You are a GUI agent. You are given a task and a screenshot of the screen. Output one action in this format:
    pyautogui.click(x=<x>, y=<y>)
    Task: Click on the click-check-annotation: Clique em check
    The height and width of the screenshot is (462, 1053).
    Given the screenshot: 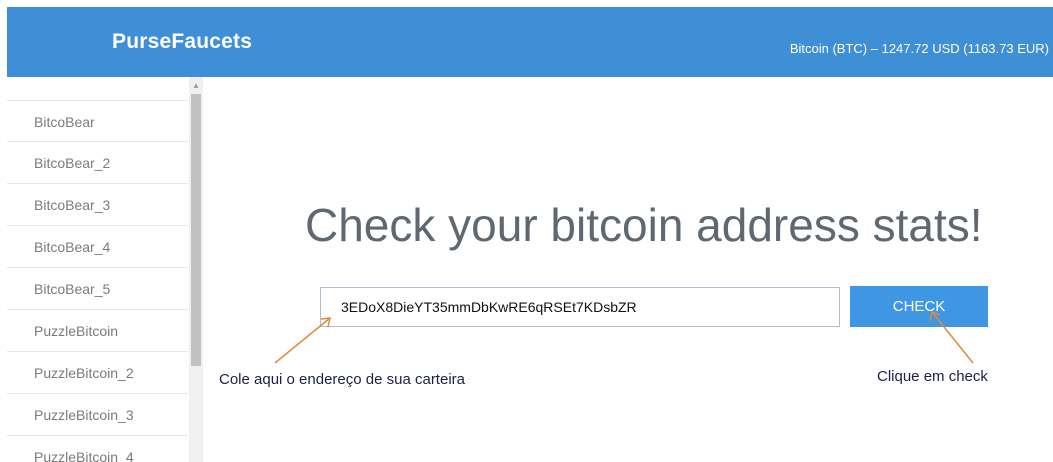 What is the action you would take?
    pyautogui.click(x=932, y=376)
    